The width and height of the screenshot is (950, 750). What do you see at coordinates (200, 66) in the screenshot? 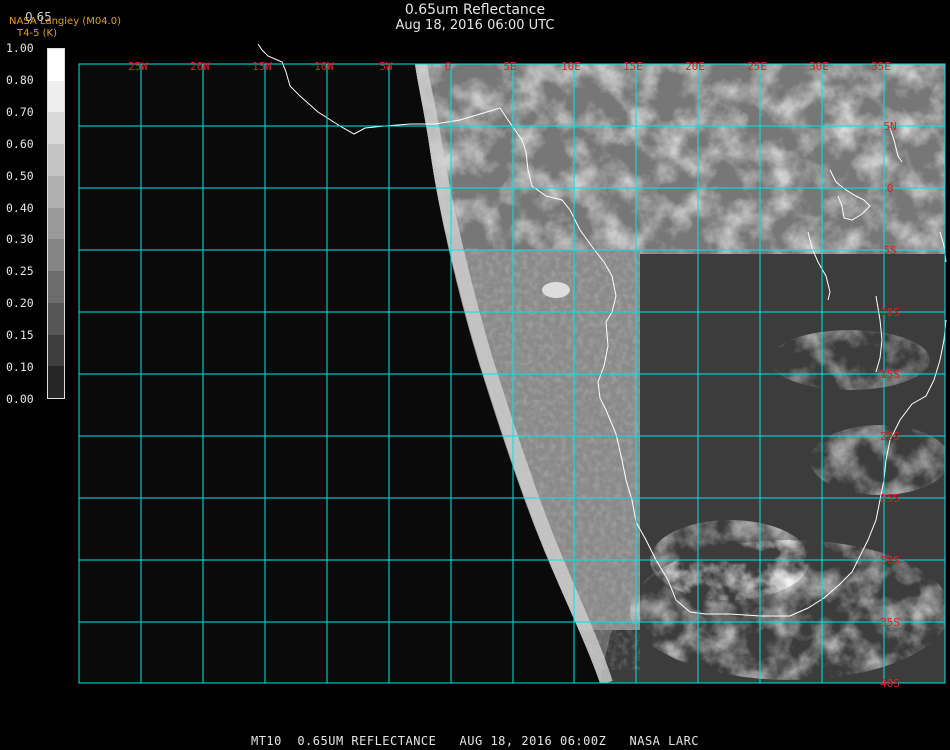
I see `longitude-label: 20W` at bounding box center [200, 66].